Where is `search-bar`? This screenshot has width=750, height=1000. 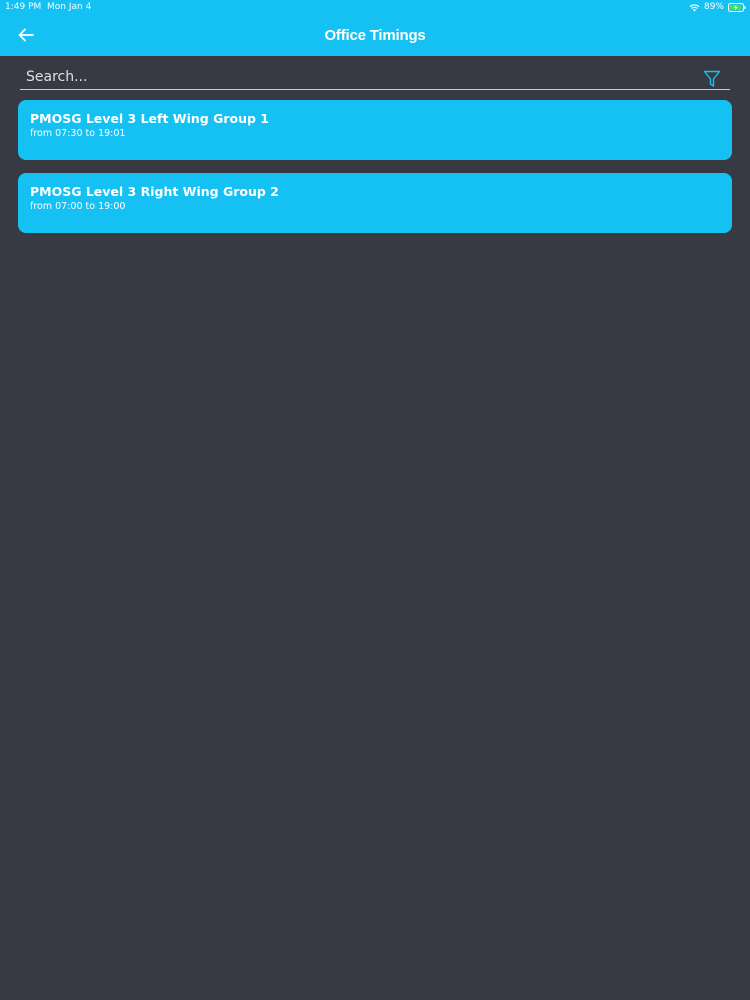 search-bar is located at coordinates (375, 78).